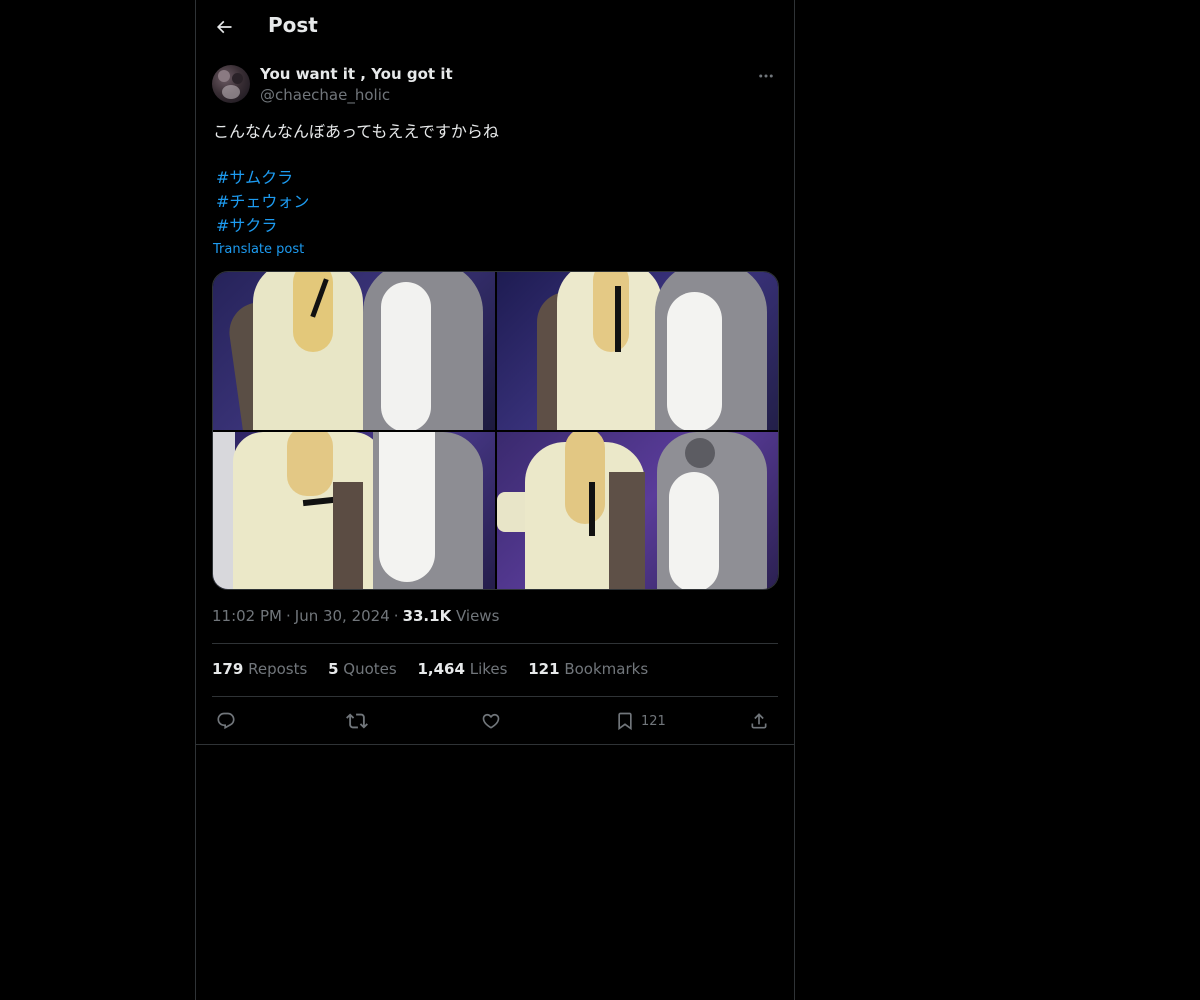 This screenshot has width=1200, height=1000. I want to click on bookmark-button: 121, so click(640, 721).